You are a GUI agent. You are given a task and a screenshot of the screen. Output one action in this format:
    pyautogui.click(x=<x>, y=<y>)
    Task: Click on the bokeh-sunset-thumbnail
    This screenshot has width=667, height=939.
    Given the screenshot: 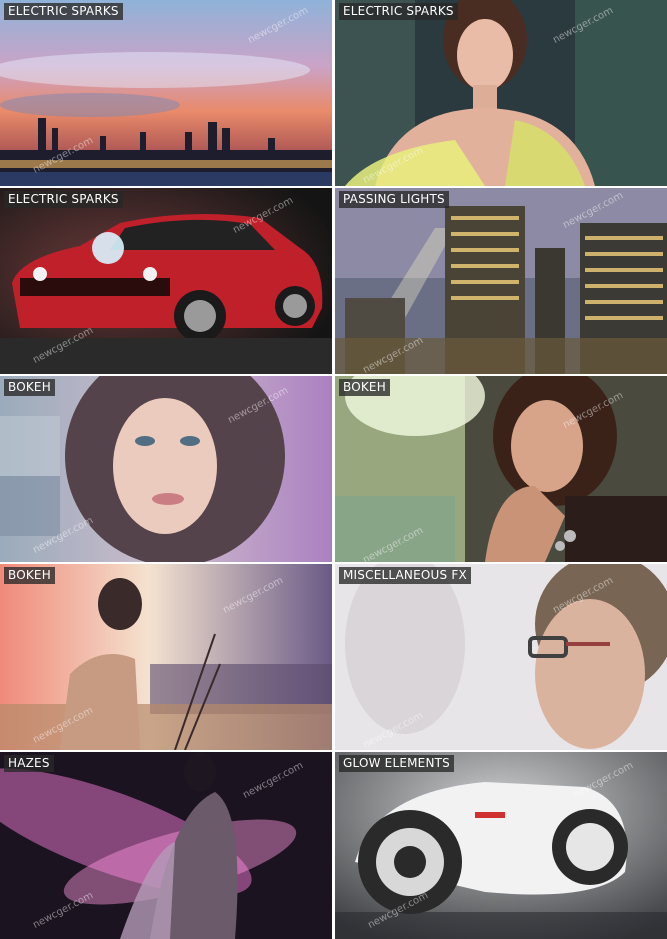 What is the action you would take?
    pyautogui.click(x=166, y=657)
    